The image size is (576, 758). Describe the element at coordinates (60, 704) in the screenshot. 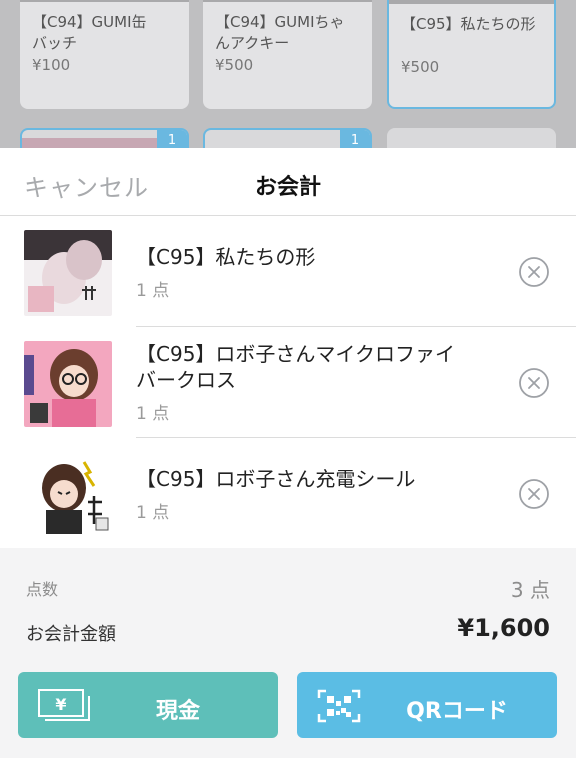

I see `banknote-glyph: ¥` at that location.